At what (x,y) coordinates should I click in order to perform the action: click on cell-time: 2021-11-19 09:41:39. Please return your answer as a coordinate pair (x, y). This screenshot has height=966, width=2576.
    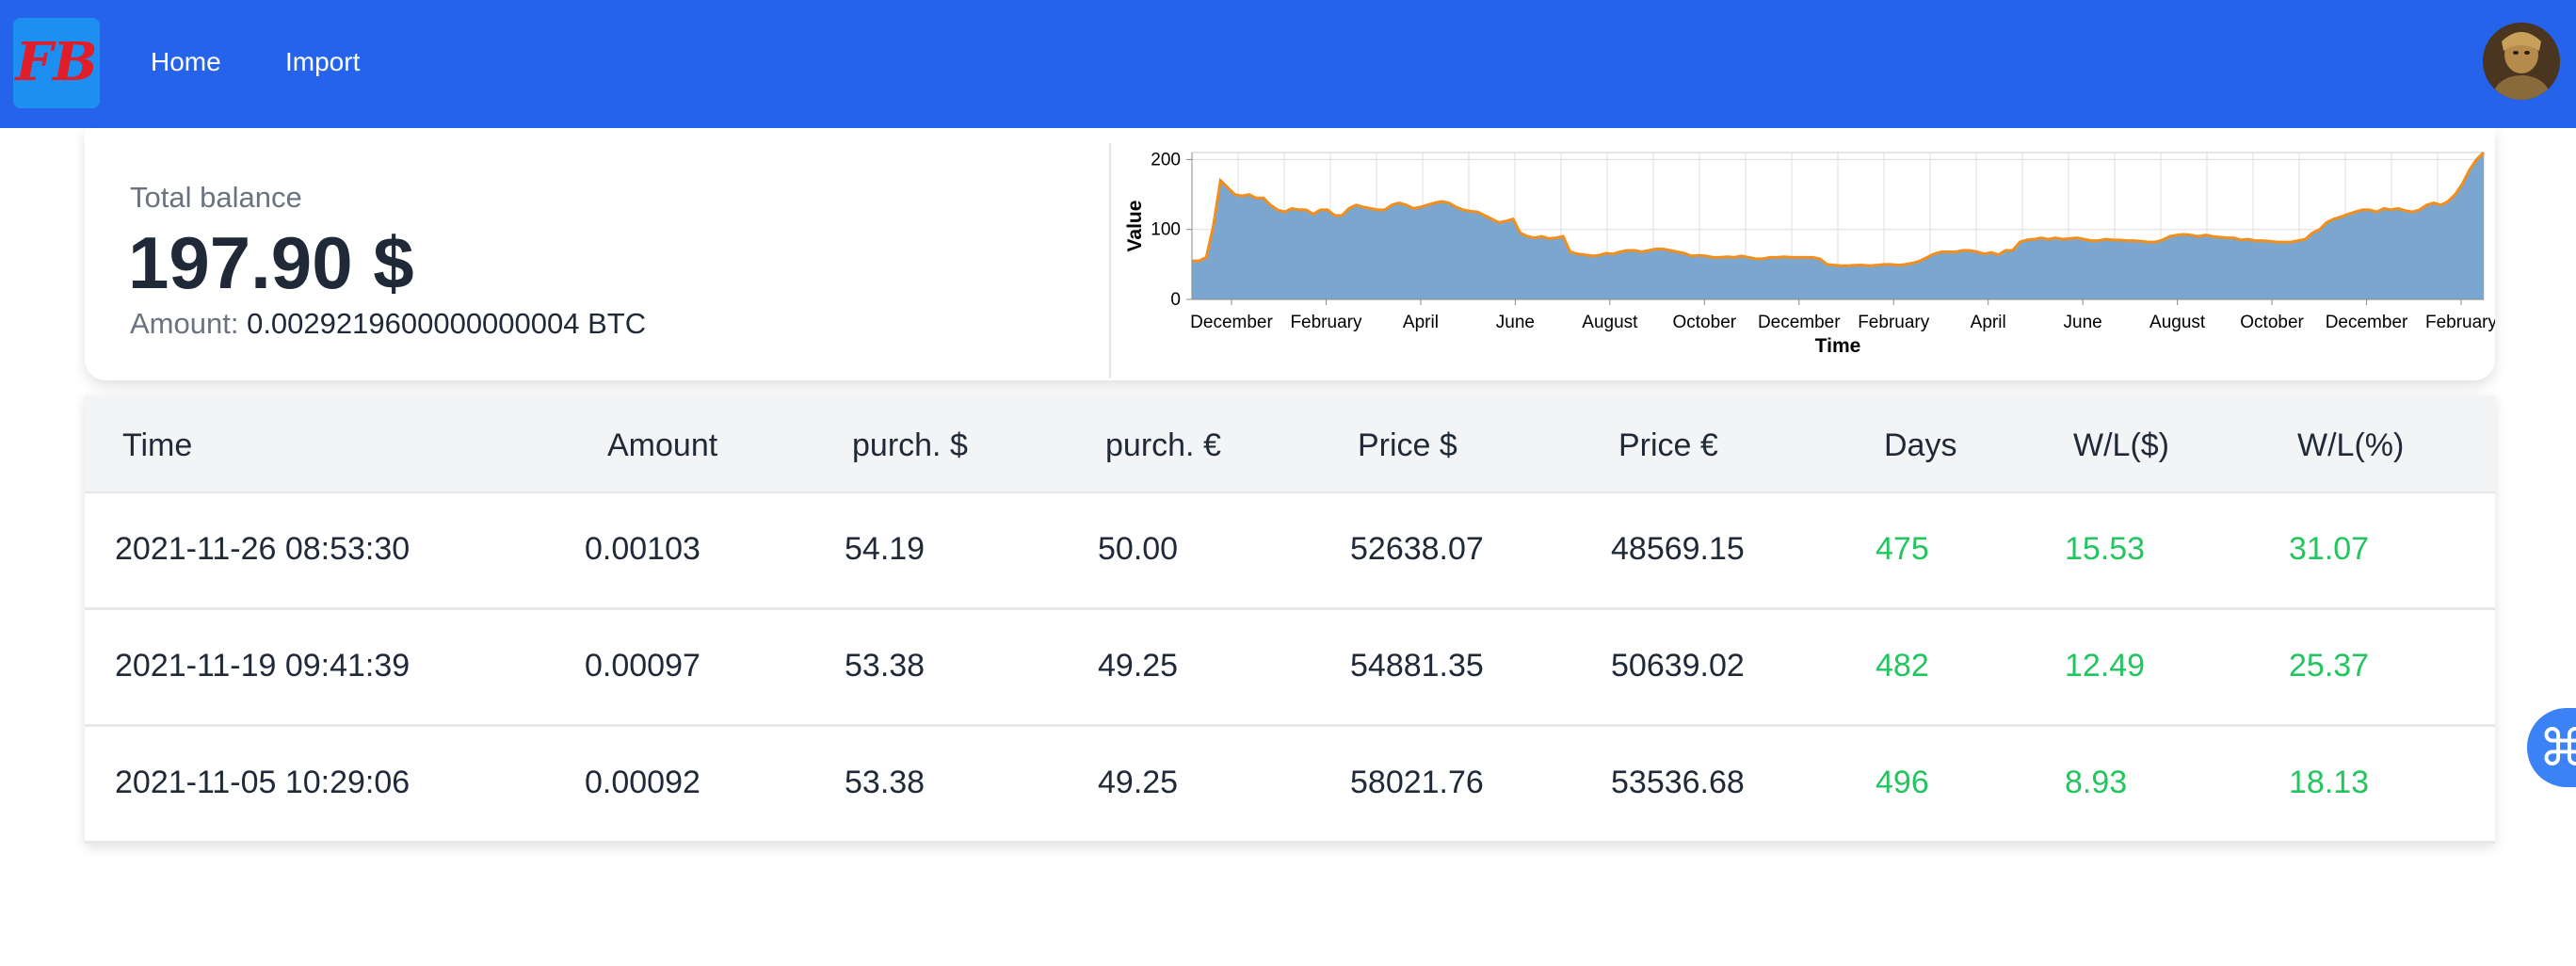
    Looking at the image, I should click on (263, 666).